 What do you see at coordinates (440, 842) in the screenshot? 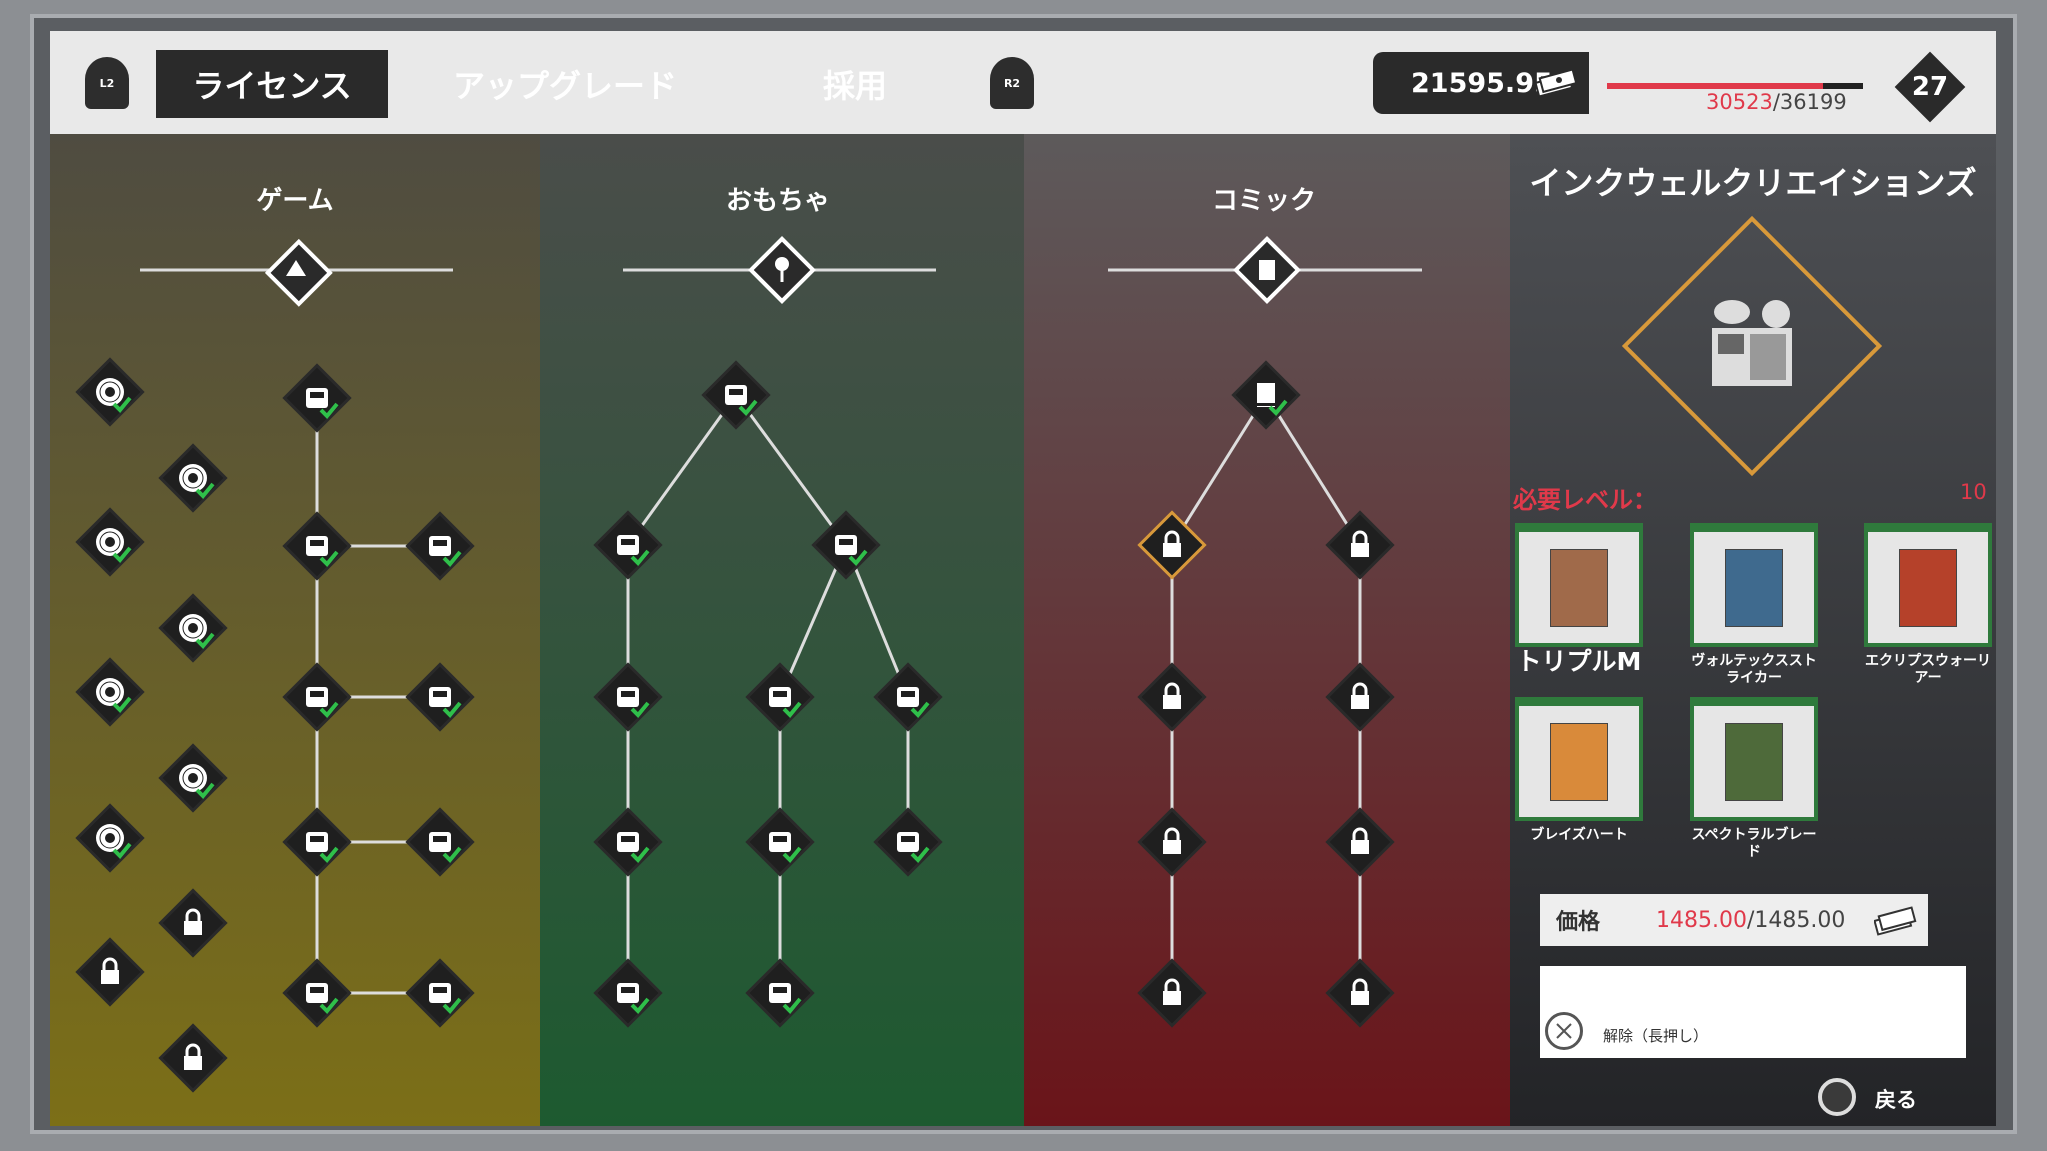
I see `tree-node-handheld` at bounding box center [440, 842].